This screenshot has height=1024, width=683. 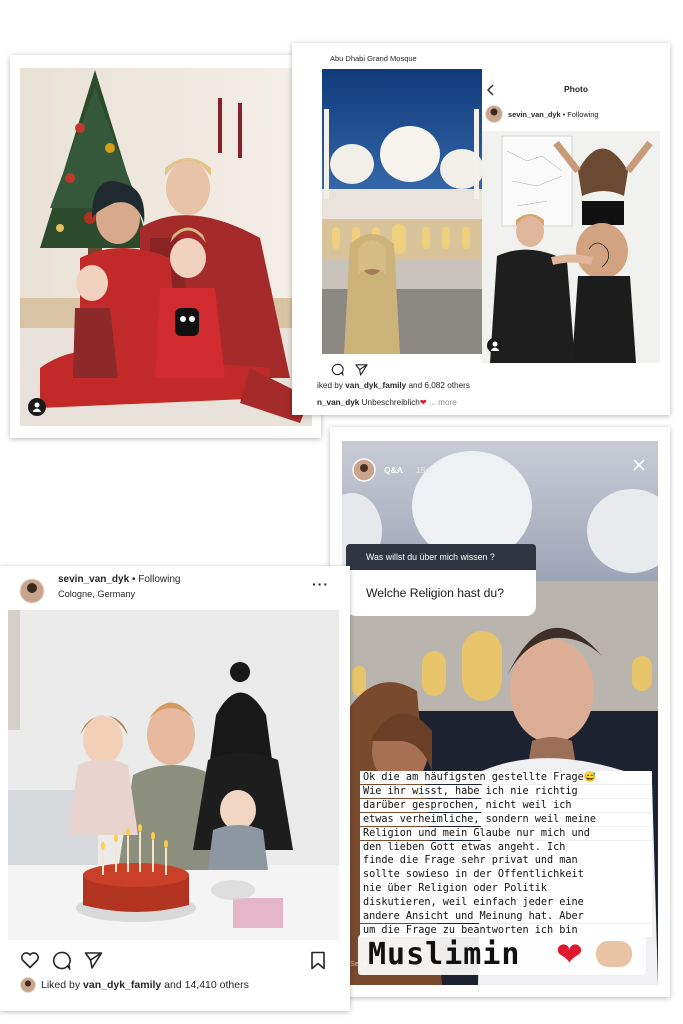 What do you see at coordinates (424, 470) in the screenshot?
I see `story-time: 15m` at bounding box center [424, 470].